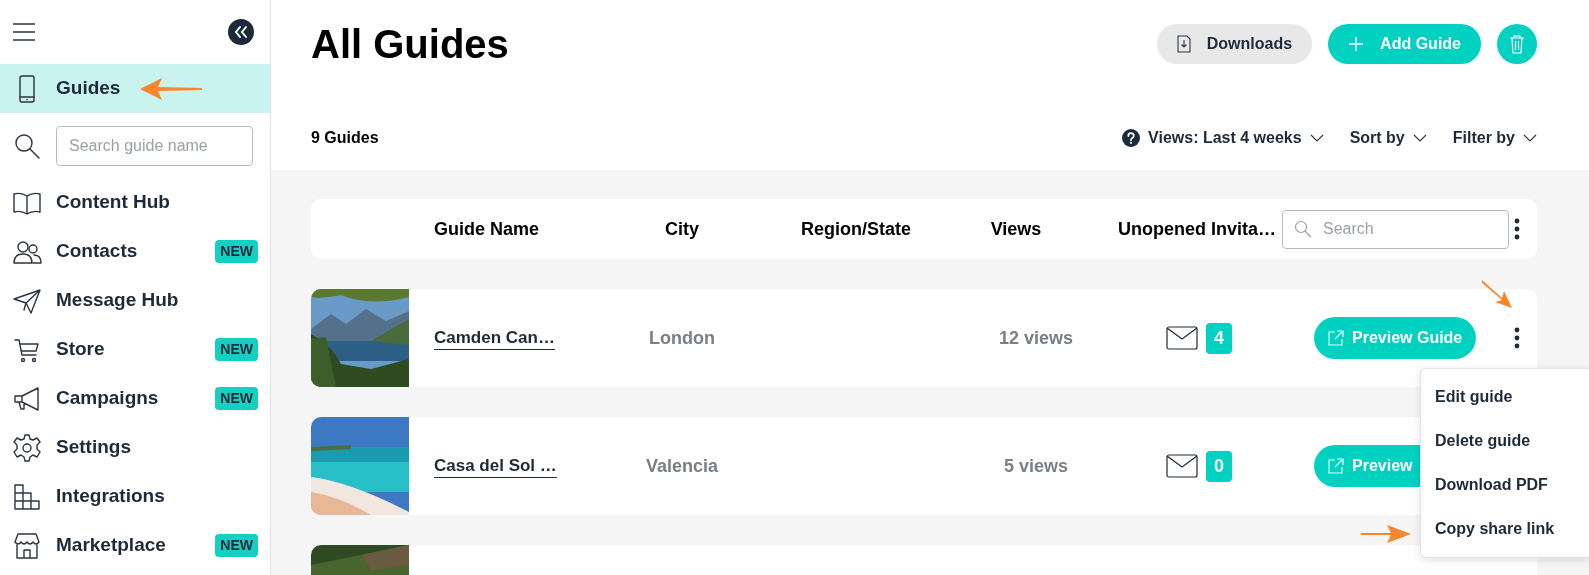  What do you see at coordinates (1505, 529) in the screenshot?
I see `menu-item: Copy share link` at bounding box center [1505, 529].